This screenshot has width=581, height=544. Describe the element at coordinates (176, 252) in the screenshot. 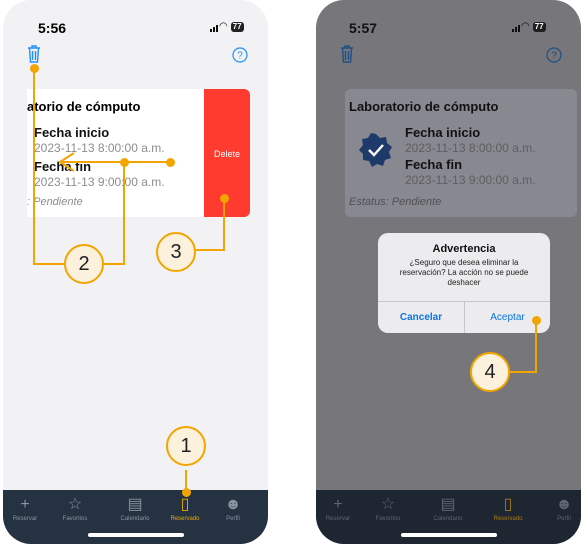

I see `callout-3: 3` at that location.